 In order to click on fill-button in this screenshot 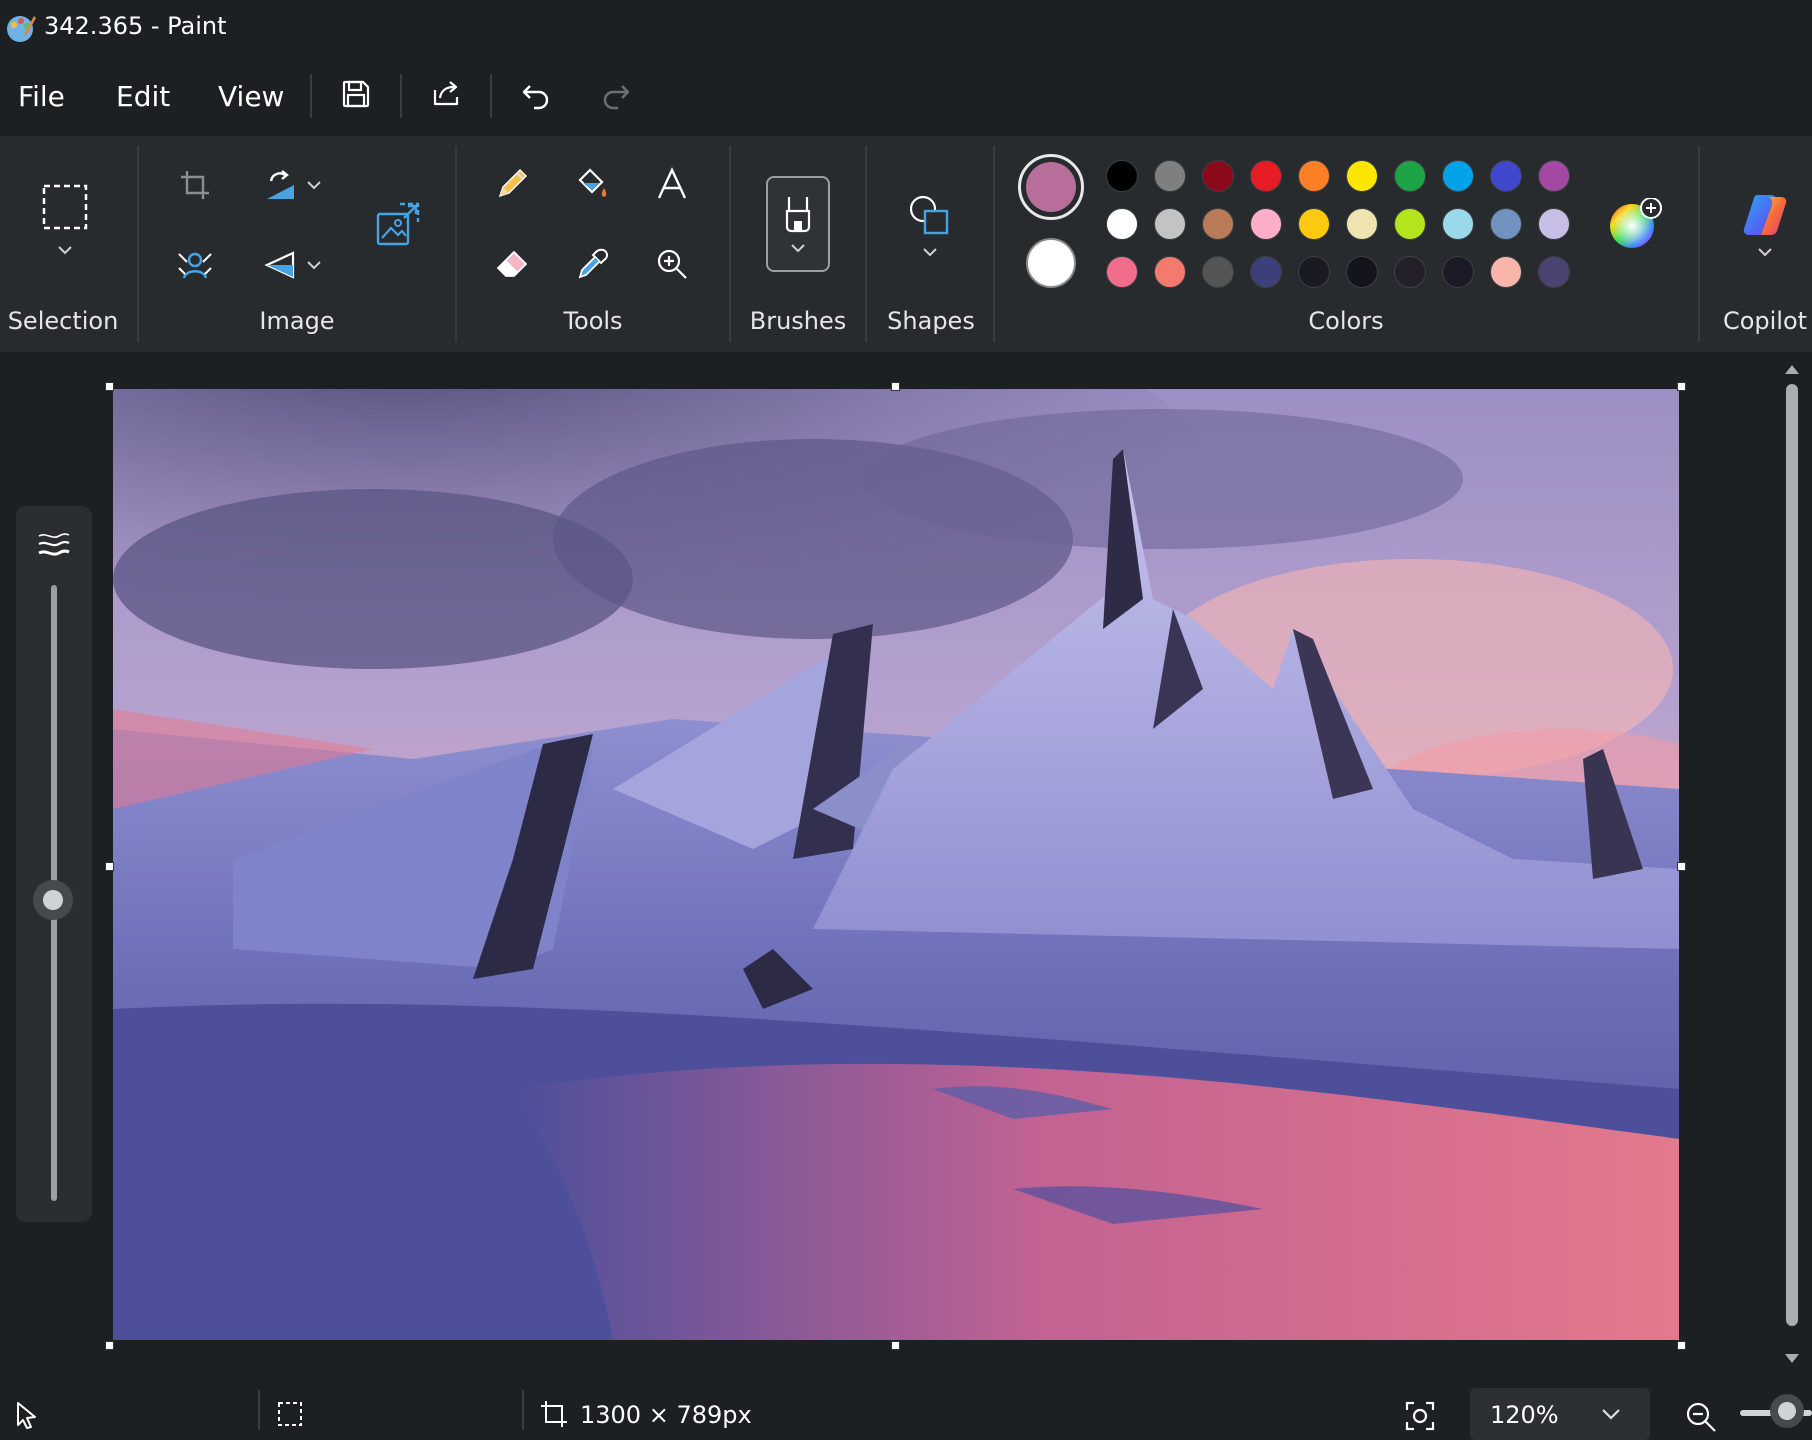, I will do `click(592, 184)`.